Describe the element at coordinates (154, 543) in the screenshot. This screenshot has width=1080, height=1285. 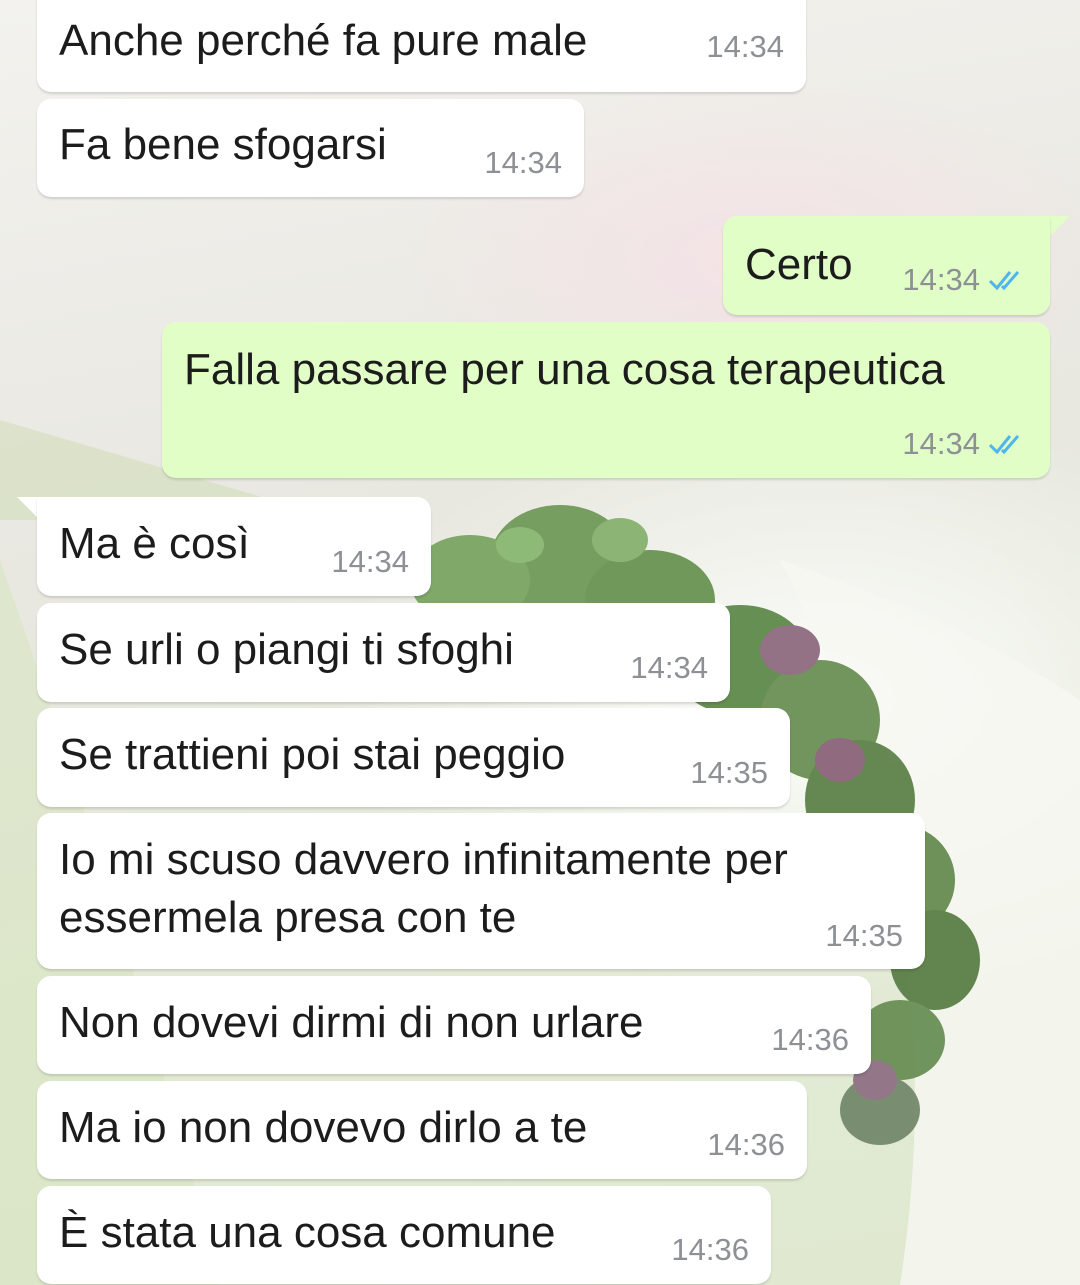
I see `message-text: Ma è così` at that location.